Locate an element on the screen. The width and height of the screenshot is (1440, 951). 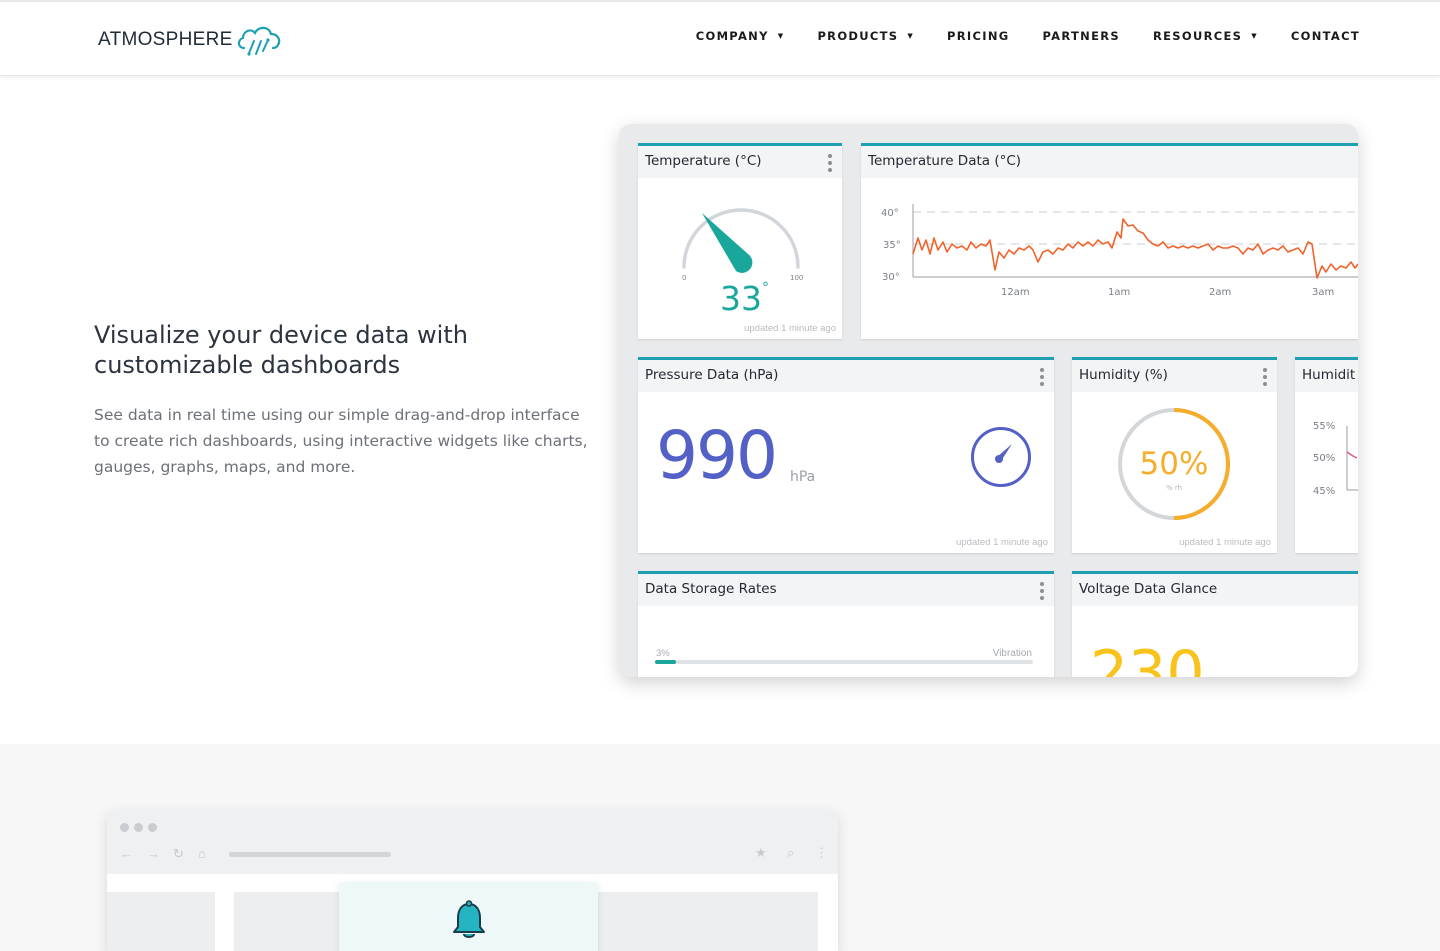
card-title: Data Storage Rates is located at coordinates (711, 589).